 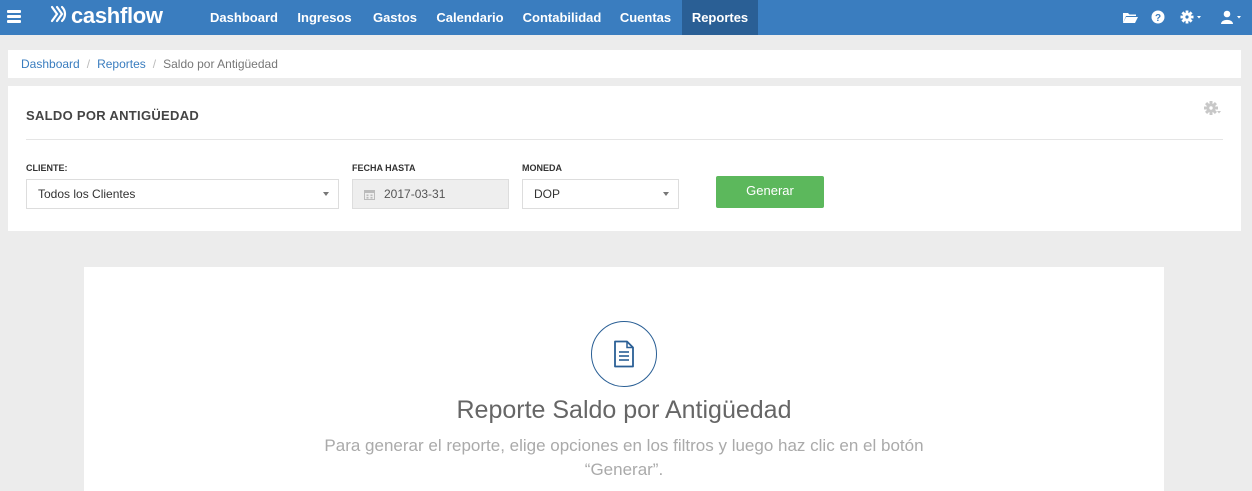 I want to click on page-title: SALDO POR ANTIGÜEDAD, so click(x=113, y=115).